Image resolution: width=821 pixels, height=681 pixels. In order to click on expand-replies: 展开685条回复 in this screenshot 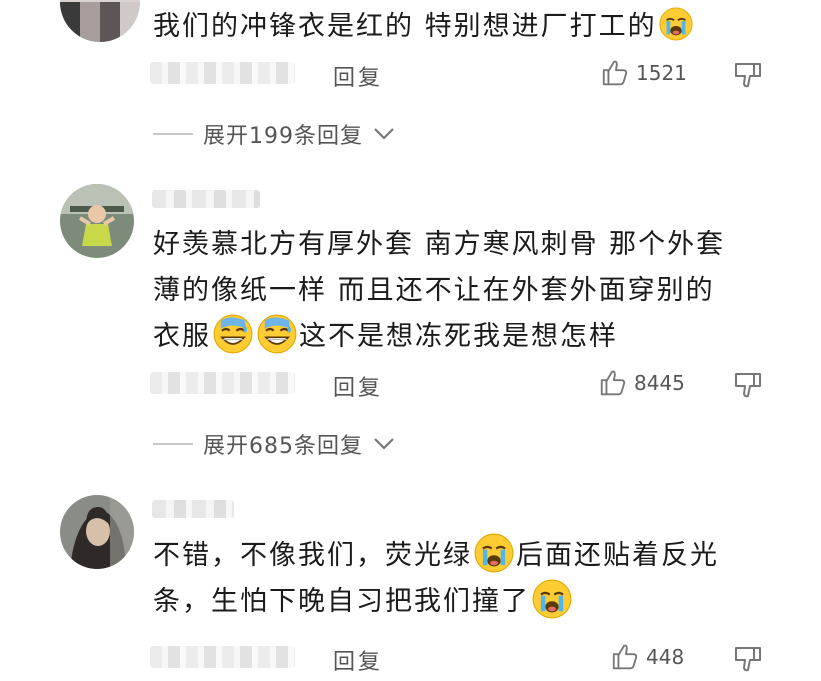, I will do `click(274, 444)`.